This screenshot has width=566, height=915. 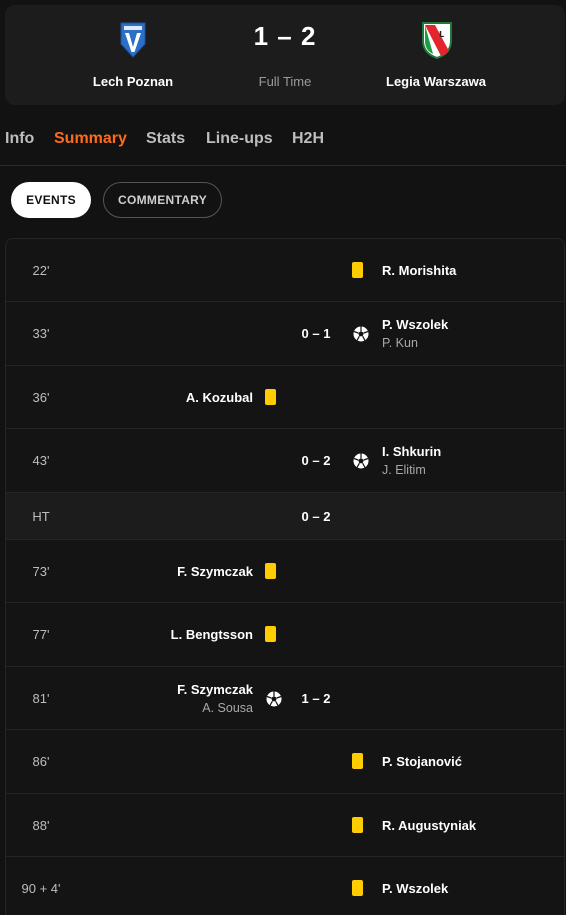 I want to click on event-player: I. Shkurin, so click(x=411, y=451).